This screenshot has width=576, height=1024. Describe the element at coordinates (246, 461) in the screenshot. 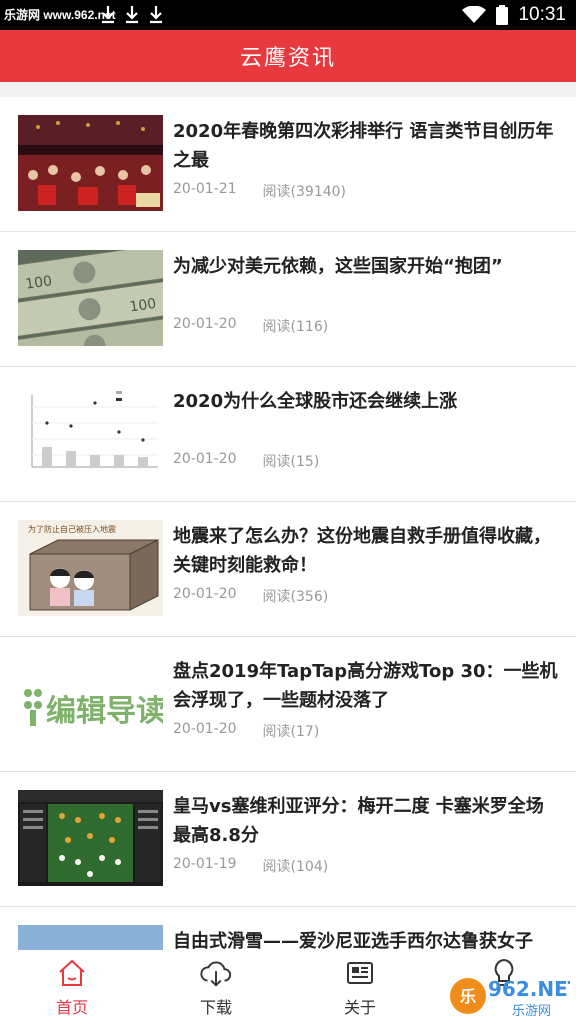

I see `article-meta: 20-01-20 阅读(15)` at that location.